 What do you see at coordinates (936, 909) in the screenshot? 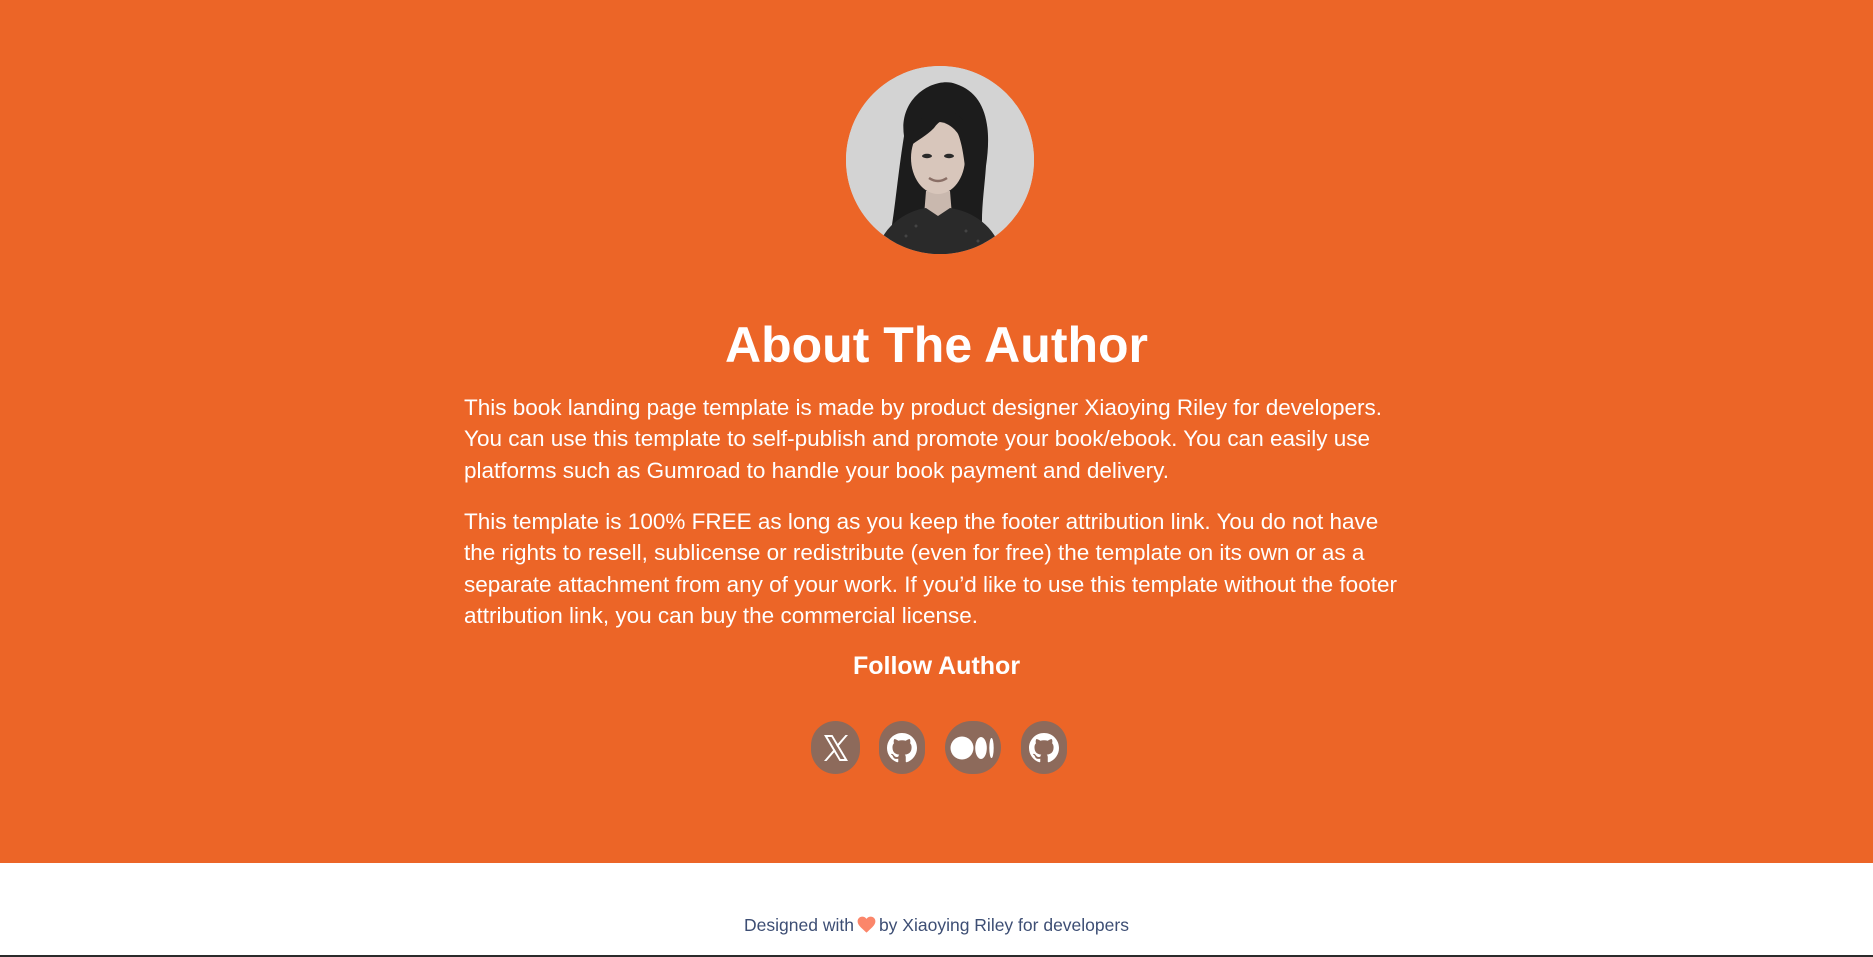
I see `footer` at bounding box center [936, 909].